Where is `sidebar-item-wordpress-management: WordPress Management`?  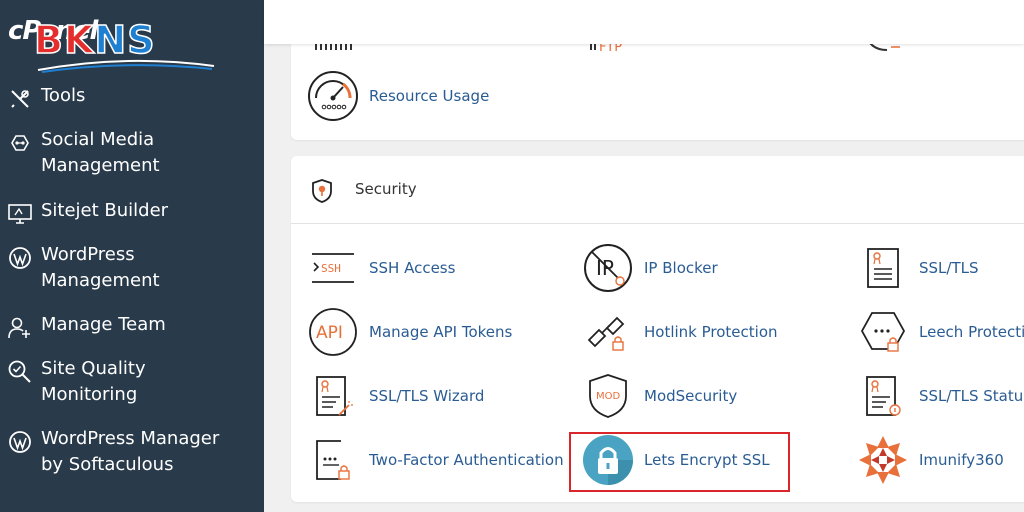 sidebar-item-wordpress-management: WordPress Management is located at coordinates (83, 268).